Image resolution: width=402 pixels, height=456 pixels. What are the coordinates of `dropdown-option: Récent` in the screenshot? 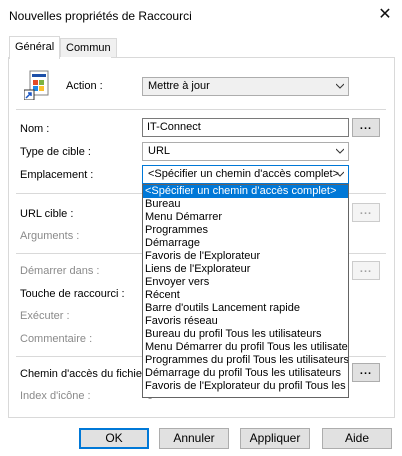 It's located at (245, 295).